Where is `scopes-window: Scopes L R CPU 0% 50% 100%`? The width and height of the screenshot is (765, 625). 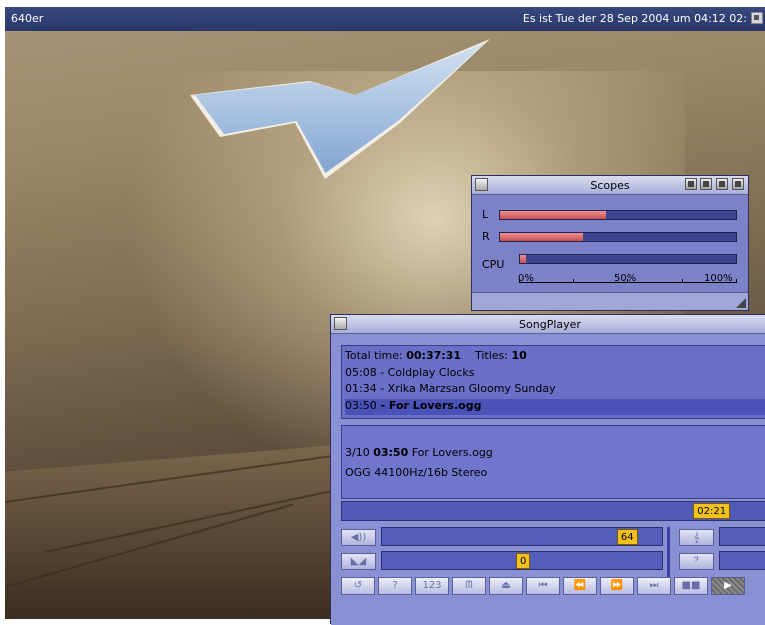
scopes-window: Scopes L R CPU 0% 50% 100% is located at coordinates (610, 243).